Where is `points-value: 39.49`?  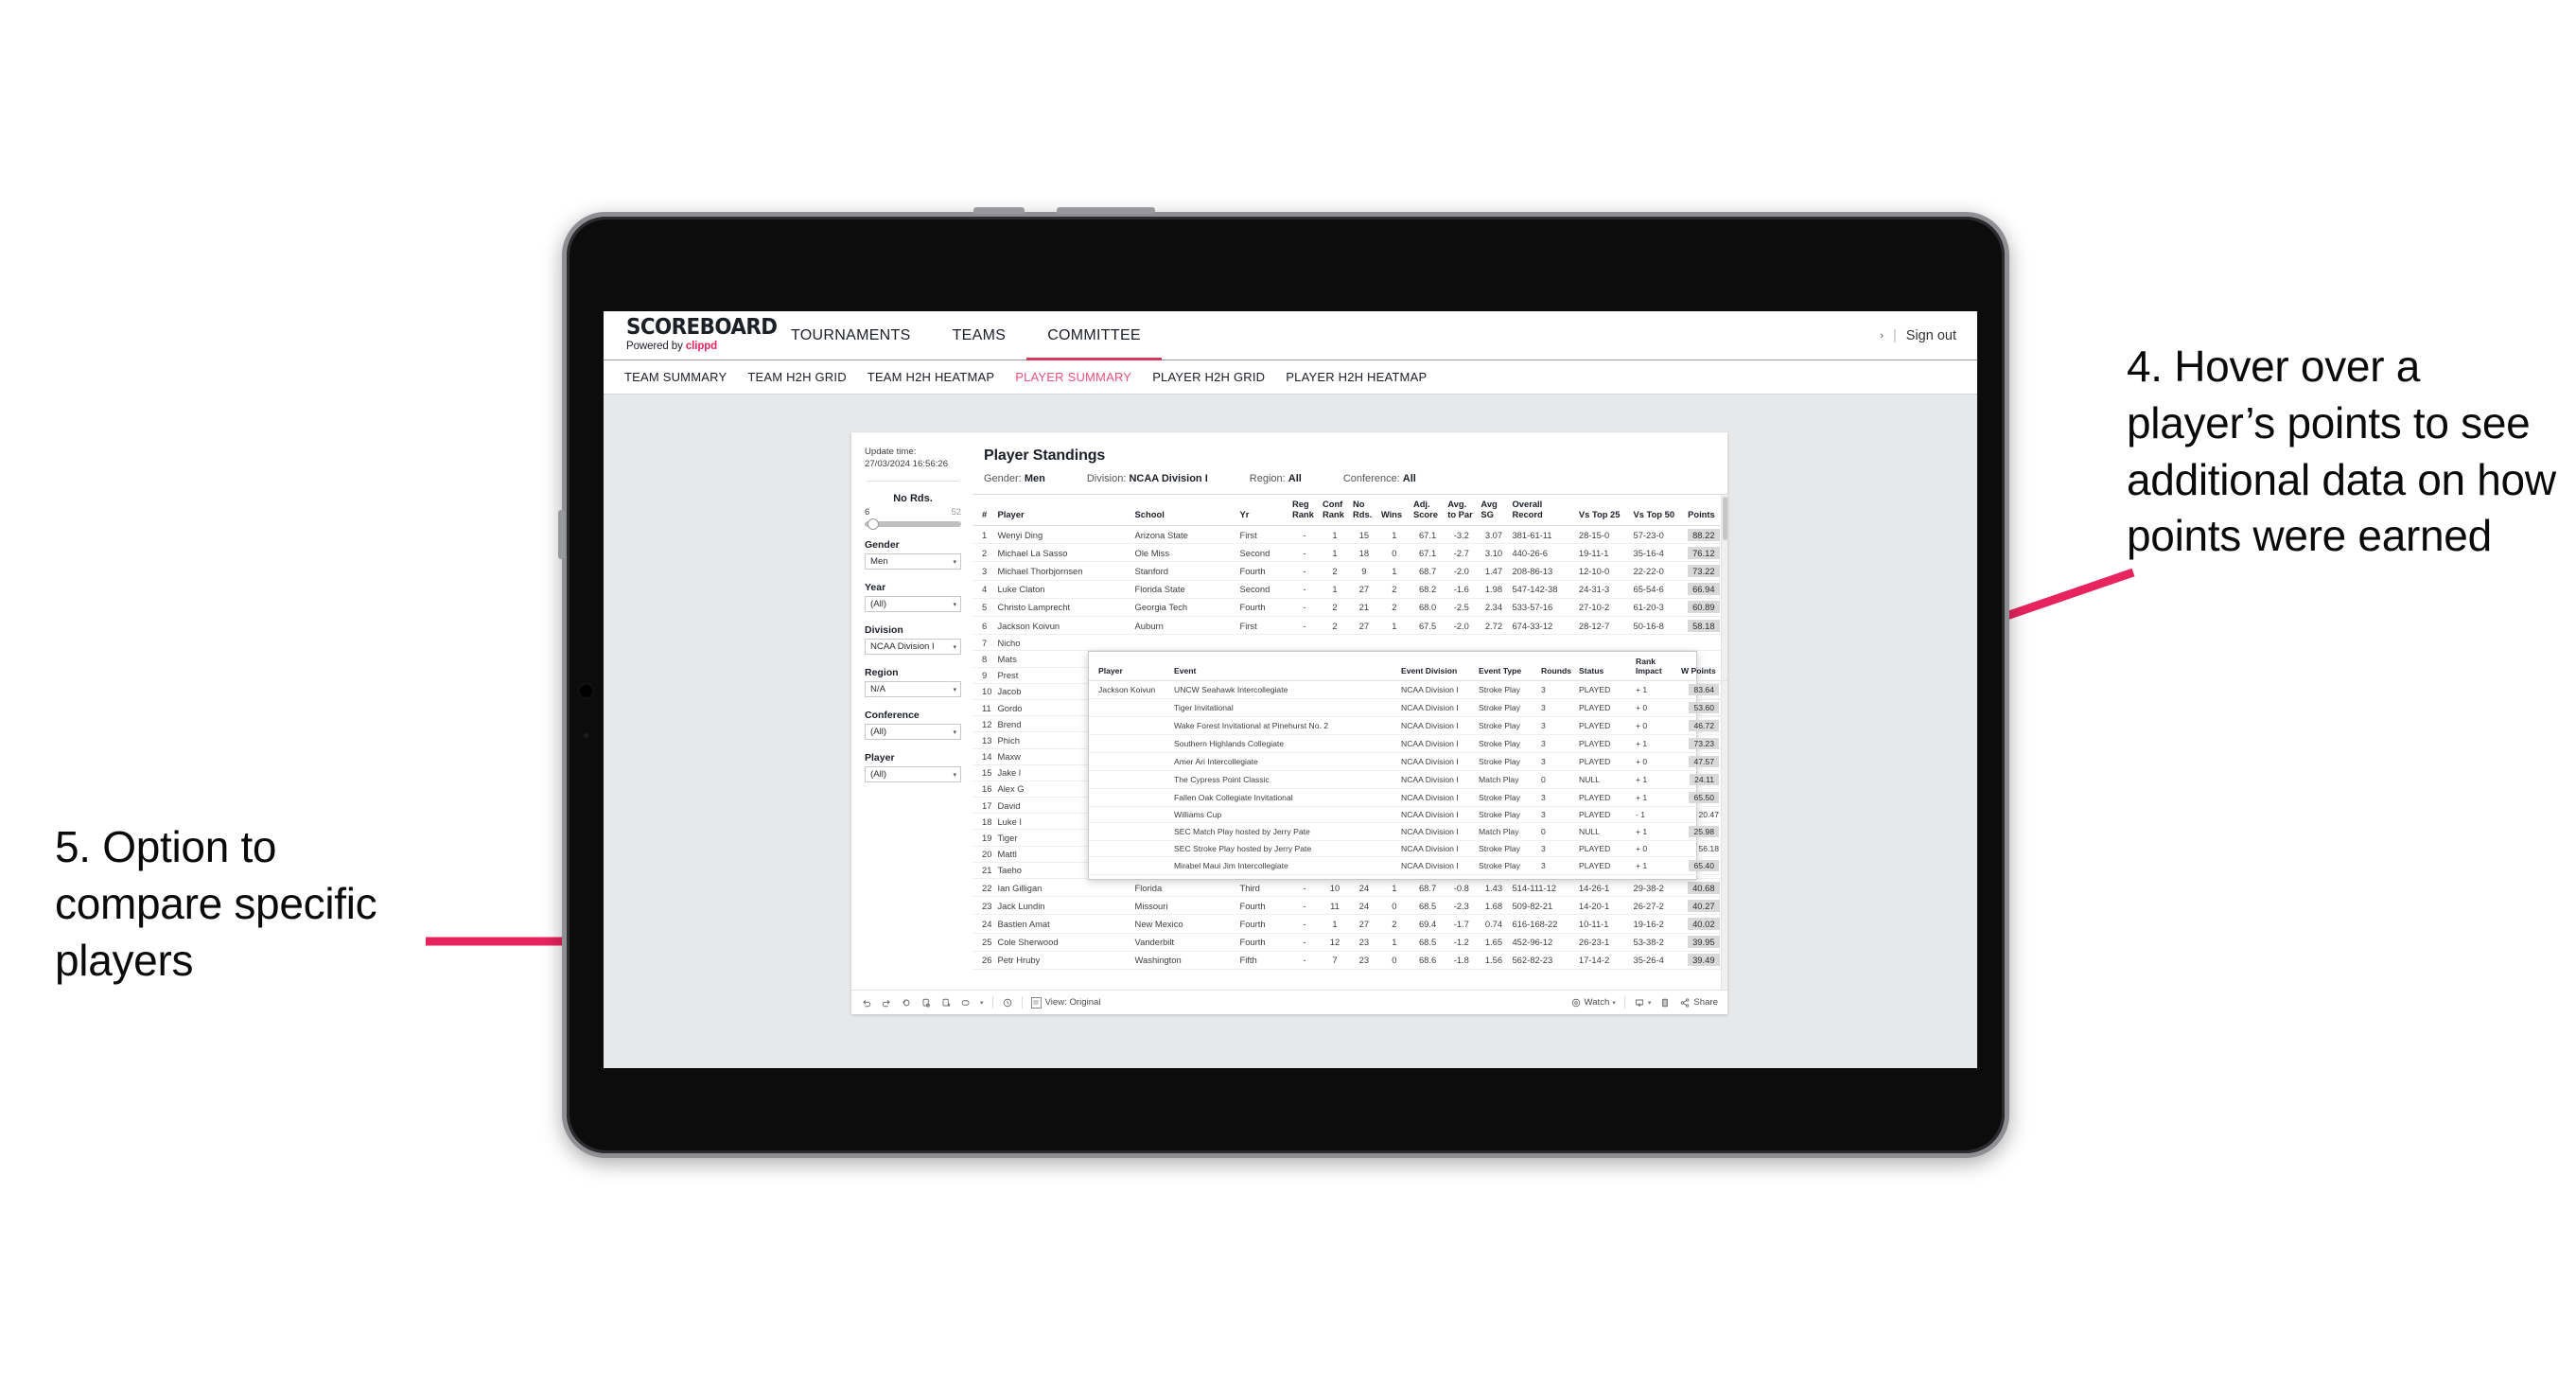 points-value: 39.49 is located at coordinates (1704, 960).